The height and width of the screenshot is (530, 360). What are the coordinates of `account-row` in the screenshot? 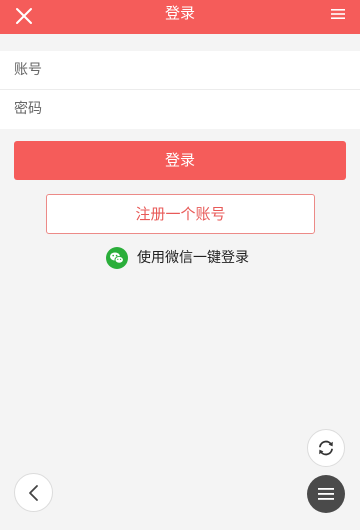 It's located at (180, 70).